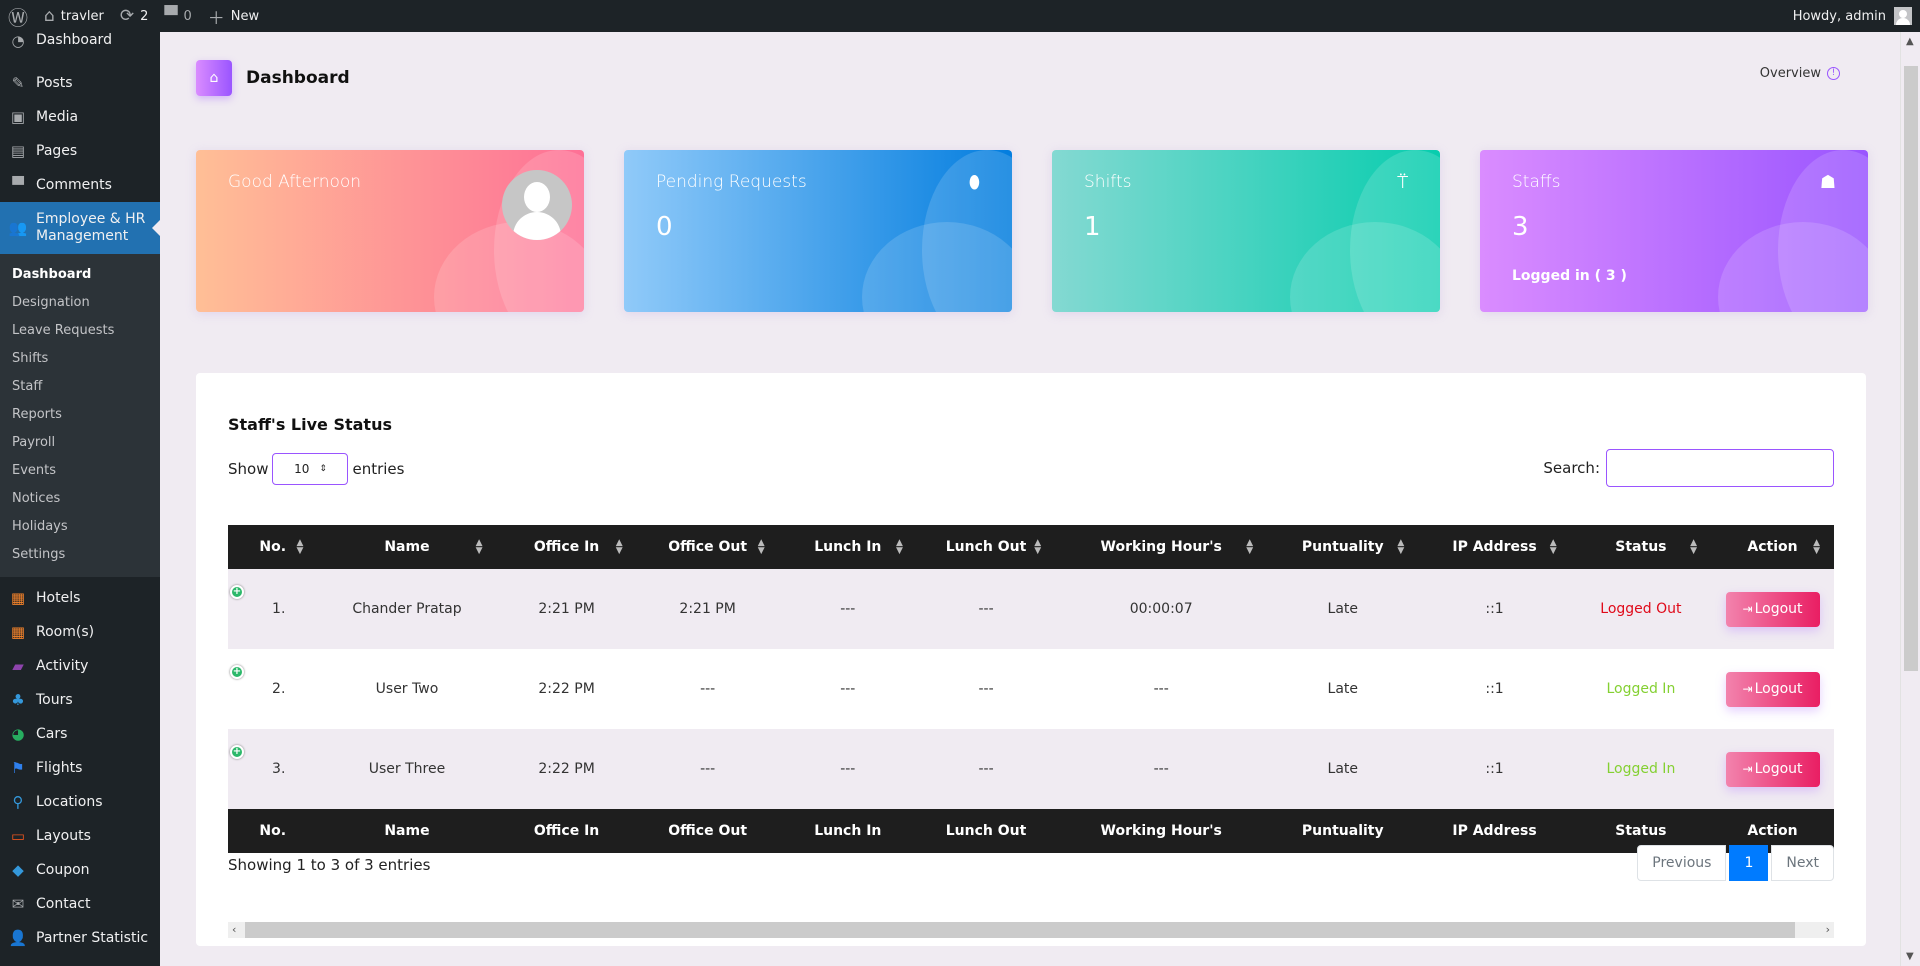  Describe the element at coordinates (406, 547) in the screenshot. I see `column-header: Name ▲ ▼` at that location.